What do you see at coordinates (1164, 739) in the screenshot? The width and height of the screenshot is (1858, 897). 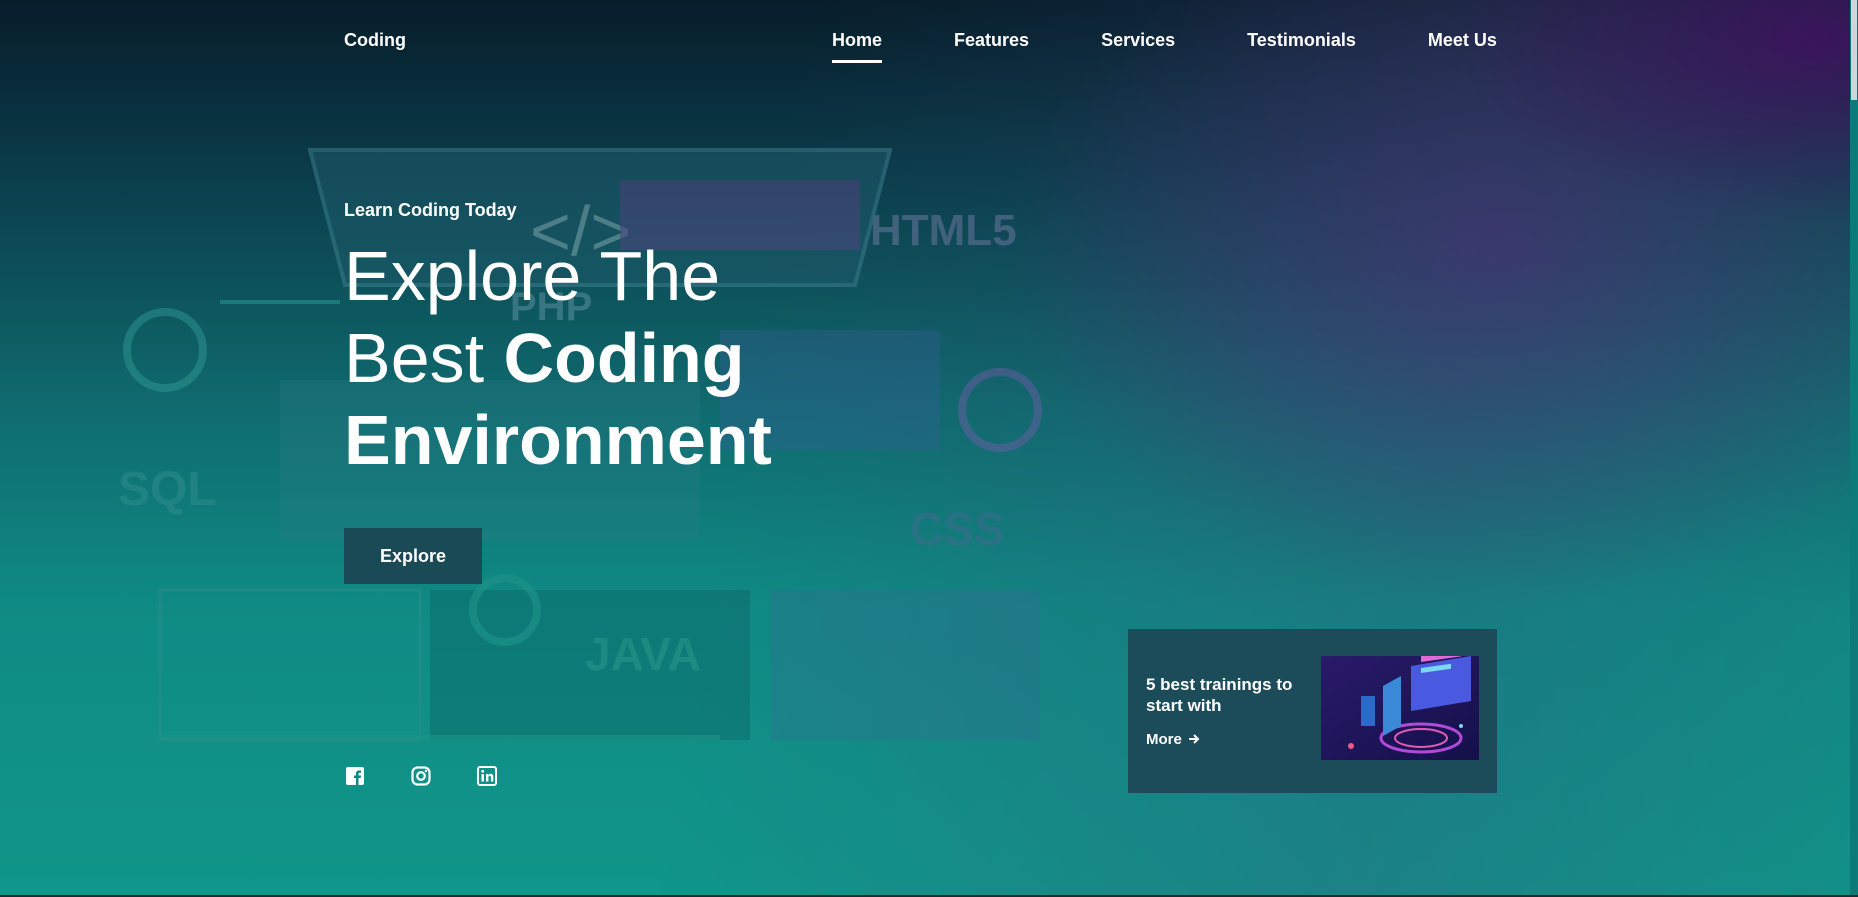 I see `card-more-label: More` at bounding box center [1164, 739].